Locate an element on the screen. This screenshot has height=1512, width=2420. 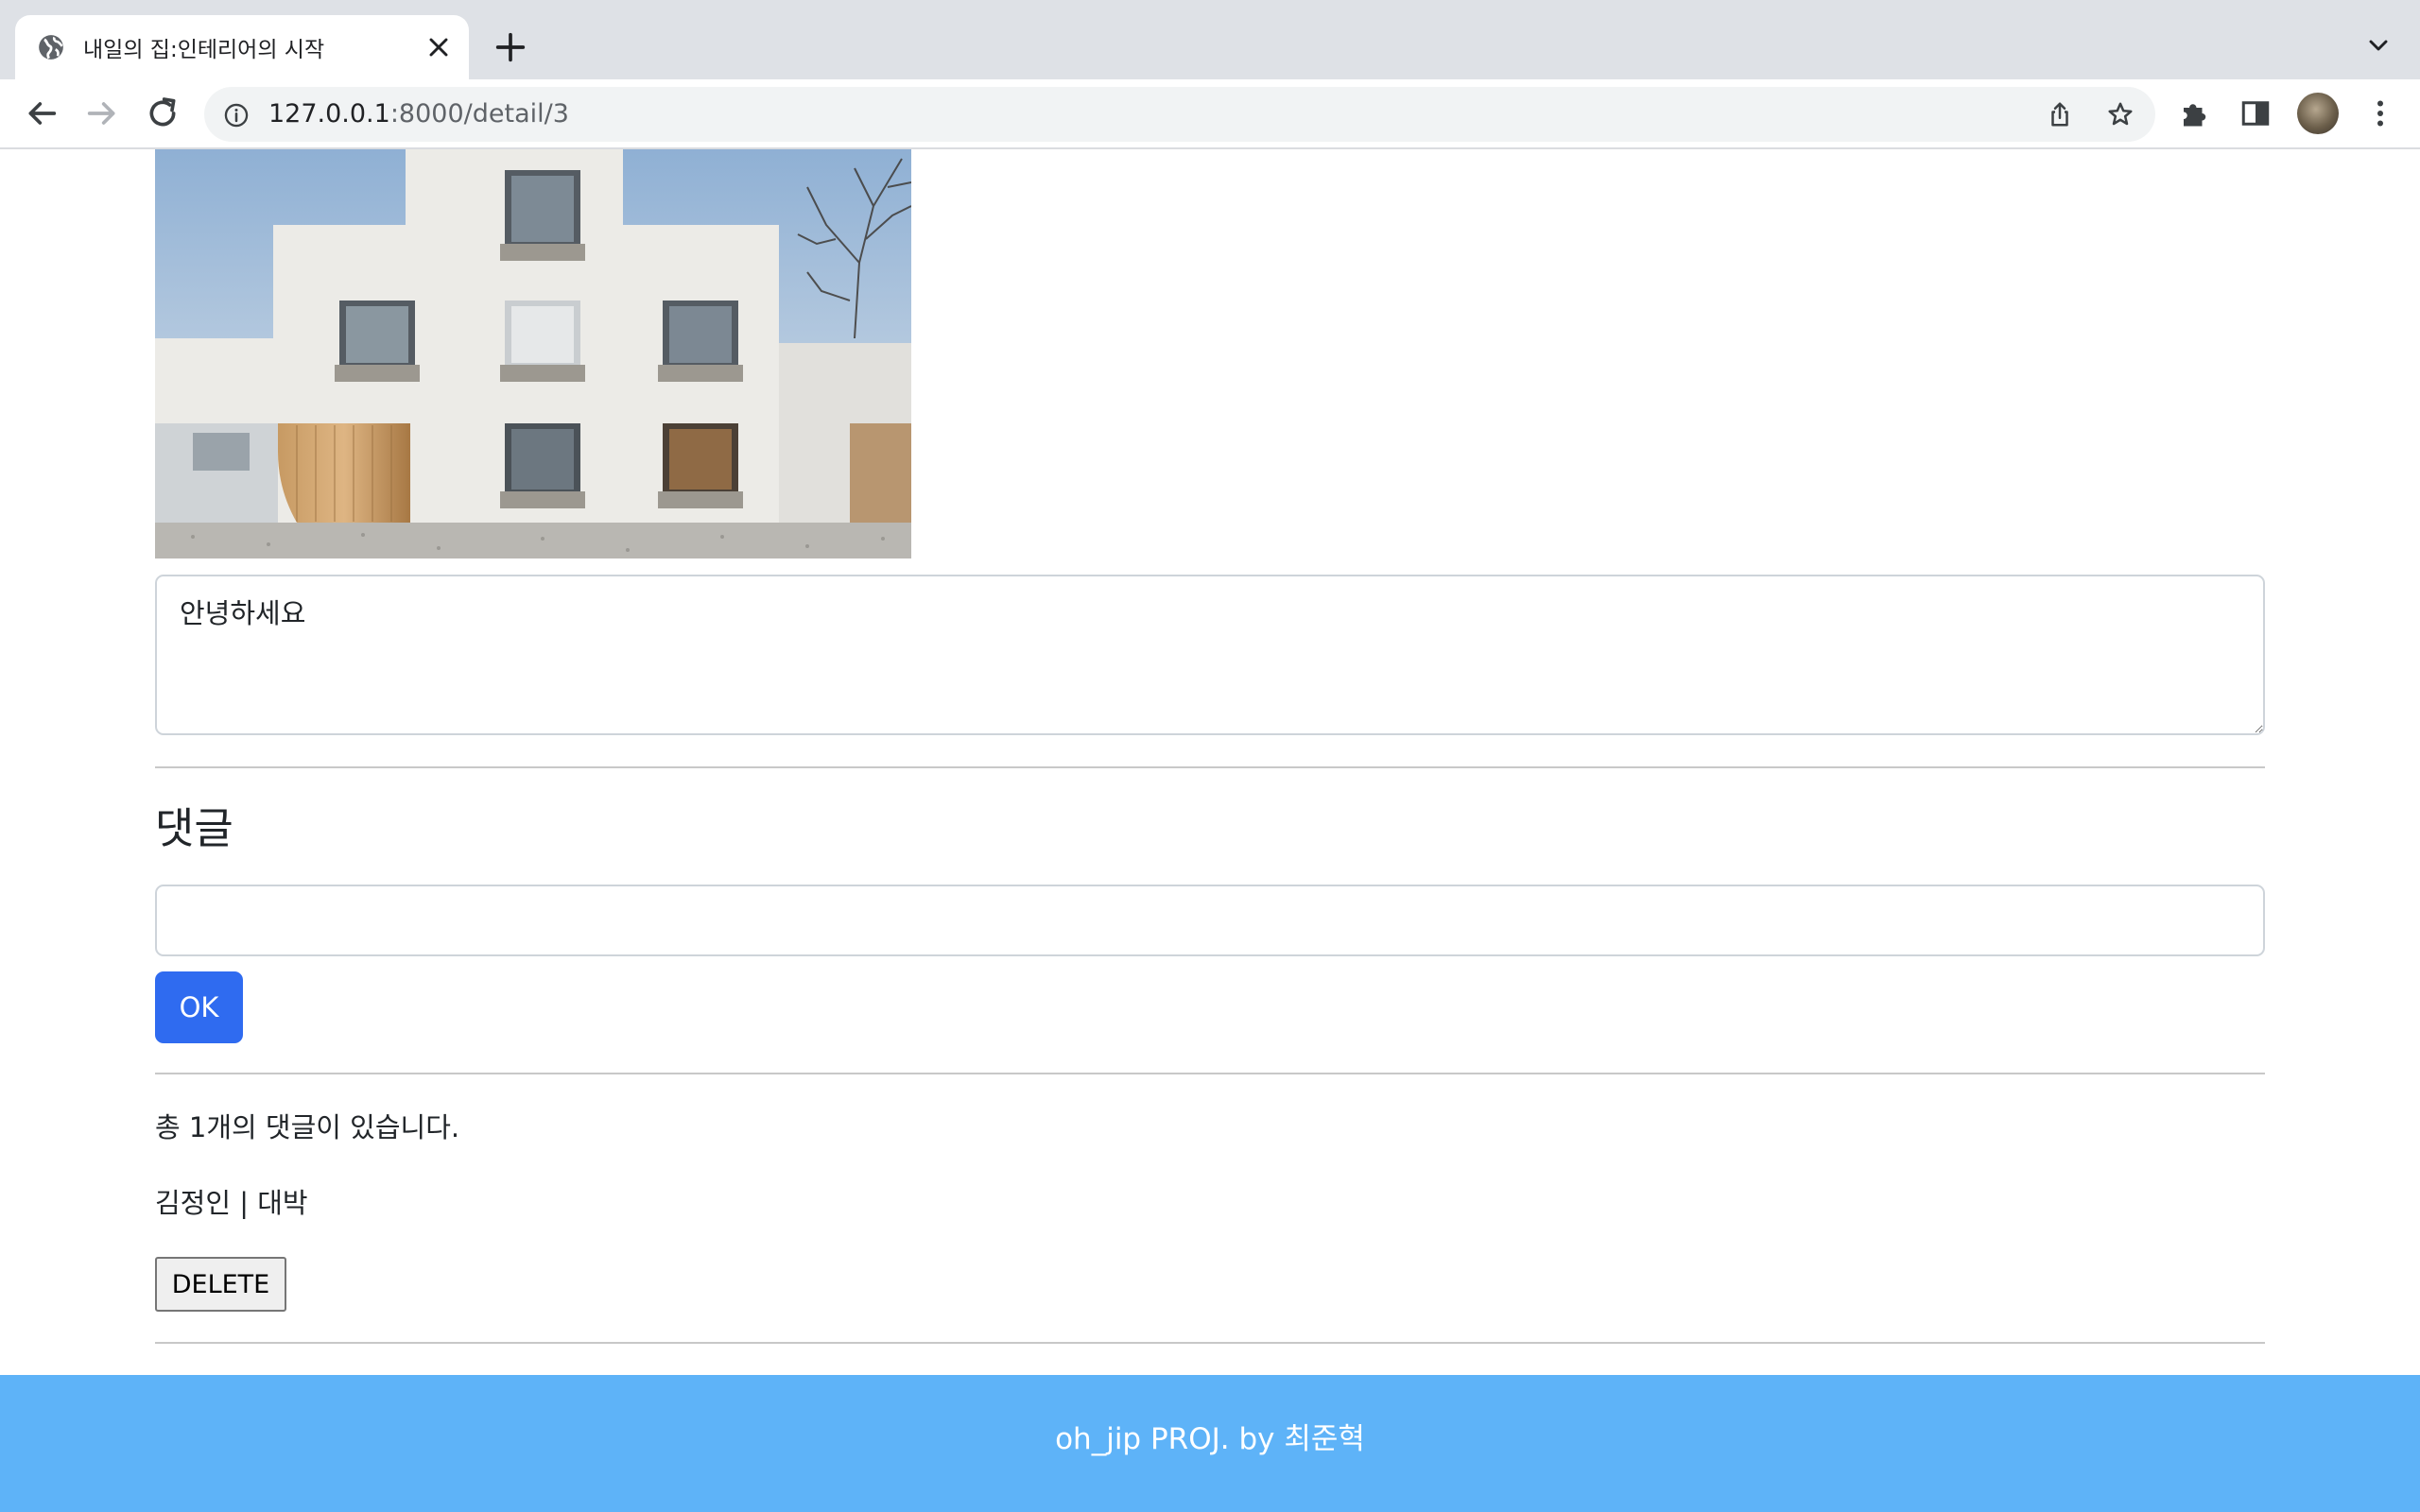
tab-title: 내일의 집:인테리어의 시작 is located at coordinates (204, 50).